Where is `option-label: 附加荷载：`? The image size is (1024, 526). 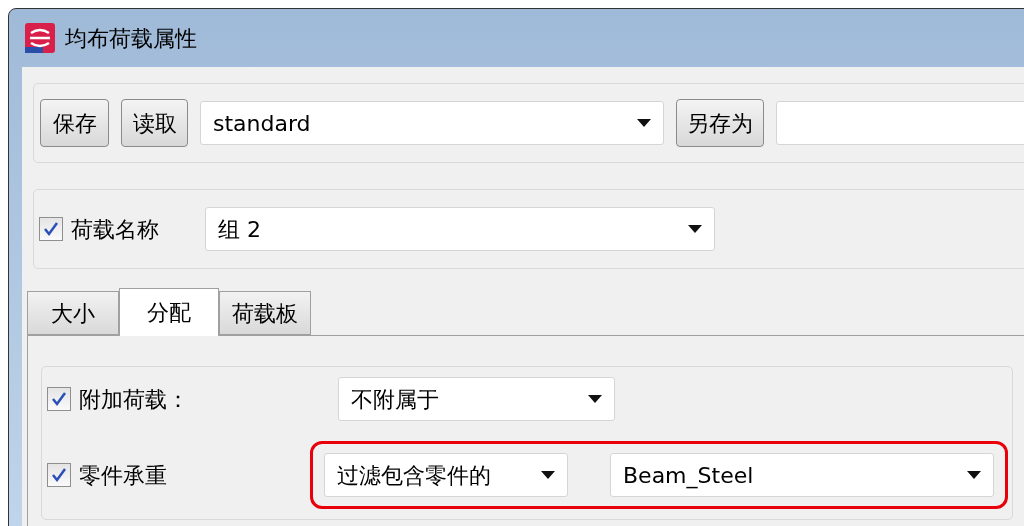
option-label: 附加荷载： is located at coordinates (134, 399).